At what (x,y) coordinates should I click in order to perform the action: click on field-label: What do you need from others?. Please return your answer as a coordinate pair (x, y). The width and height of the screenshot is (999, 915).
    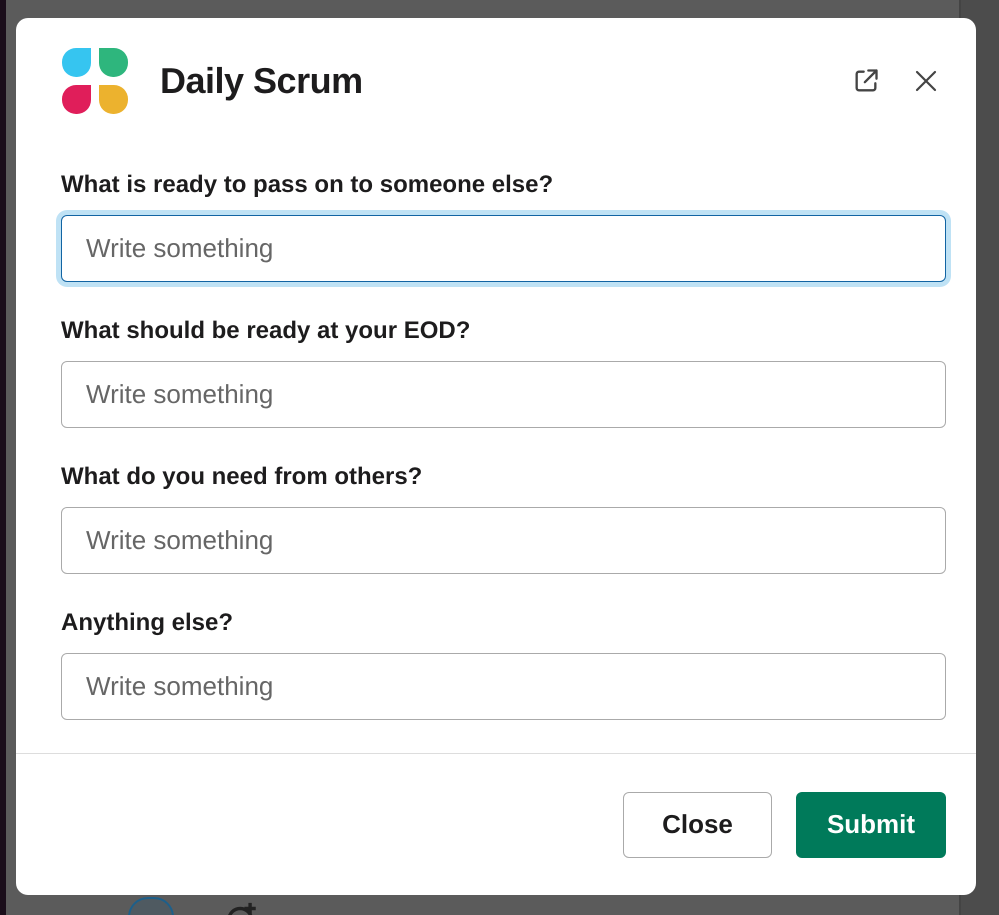
    Looking at the image, I should click on (242, 477).